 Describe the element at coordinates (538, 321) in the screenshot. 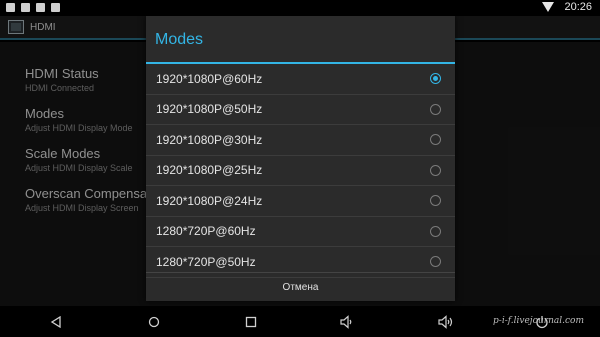

I see `watermark: p-i-f.livejournal.com` at that location.